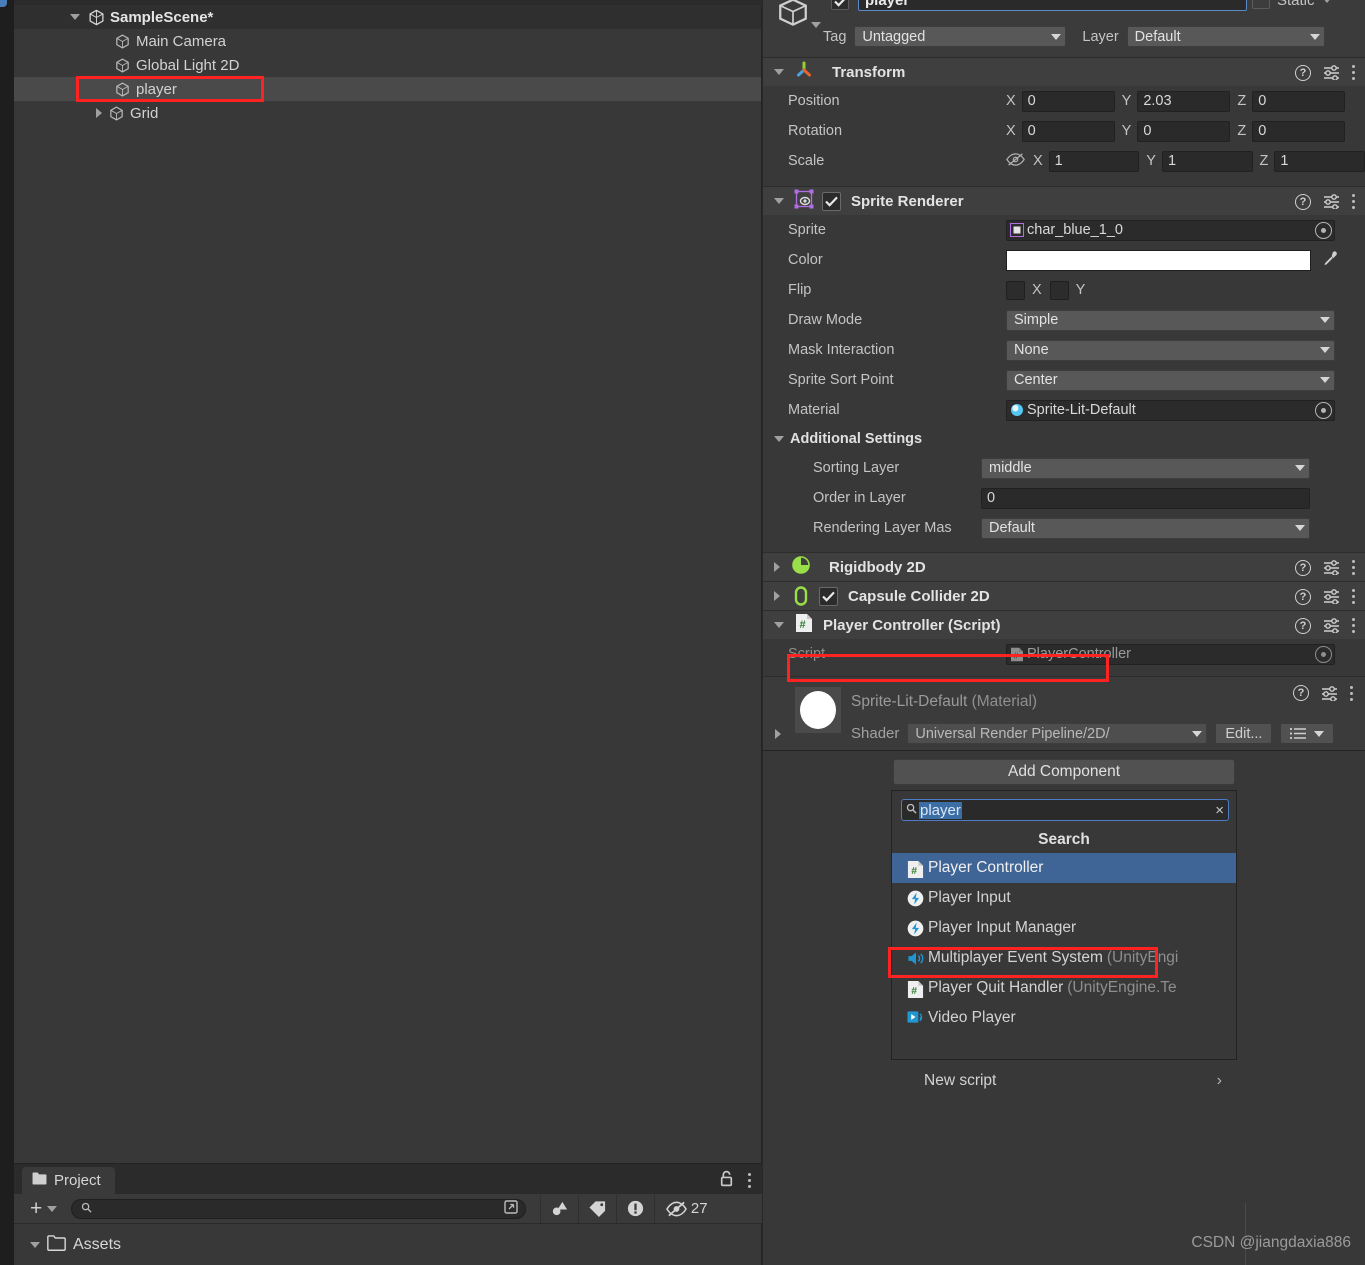  Describe the element at coordinates (1064, 624) in the screenshot. I see `component-header-player-controller: # Player Controller (Script) ?` at that location.